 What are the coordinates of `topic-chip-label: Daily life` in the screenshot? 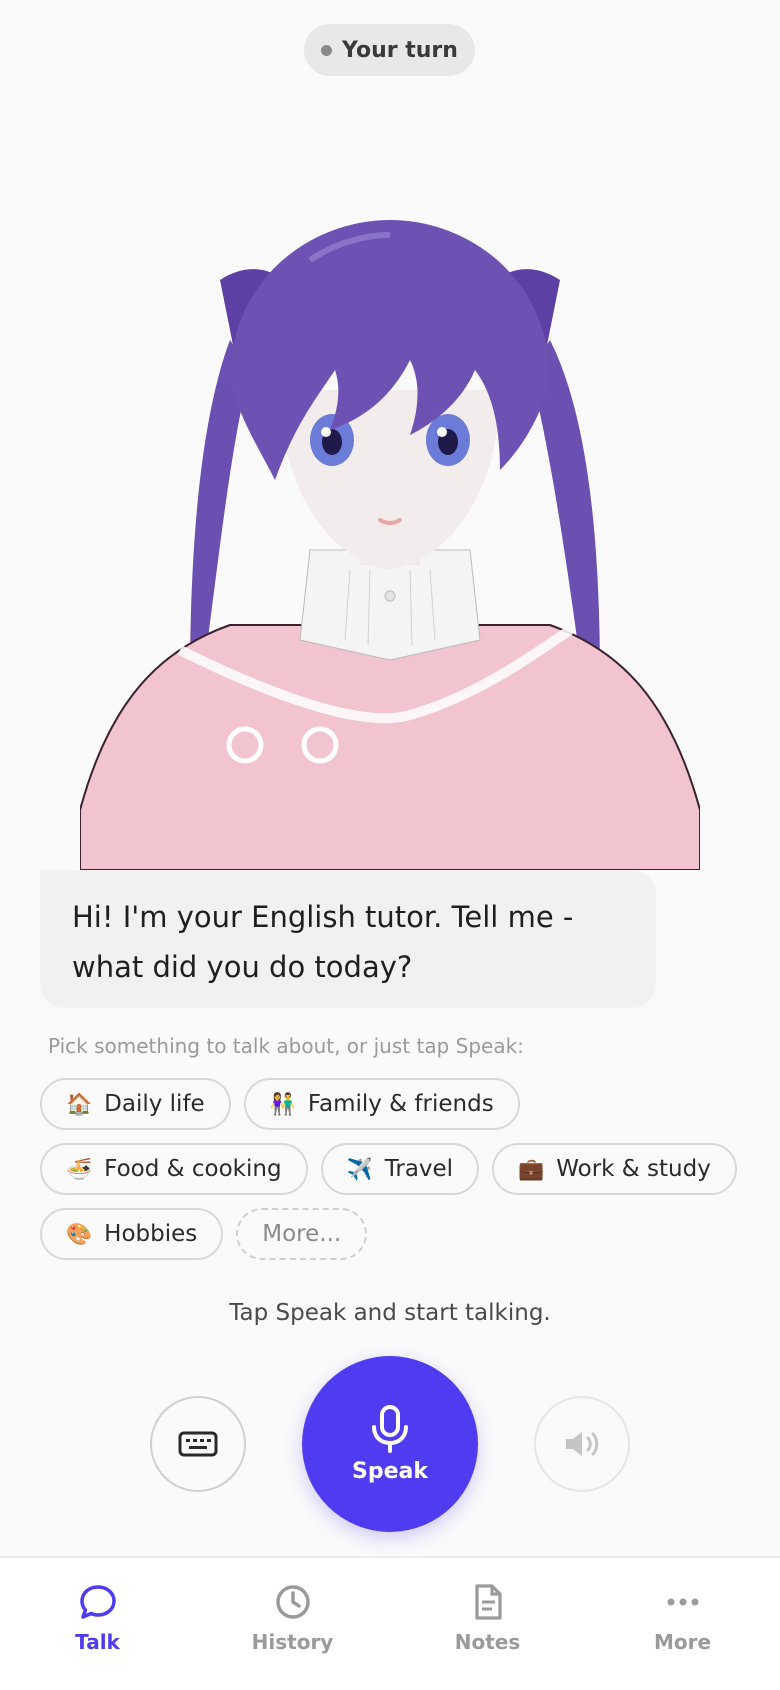 It's located at (154, 1104).